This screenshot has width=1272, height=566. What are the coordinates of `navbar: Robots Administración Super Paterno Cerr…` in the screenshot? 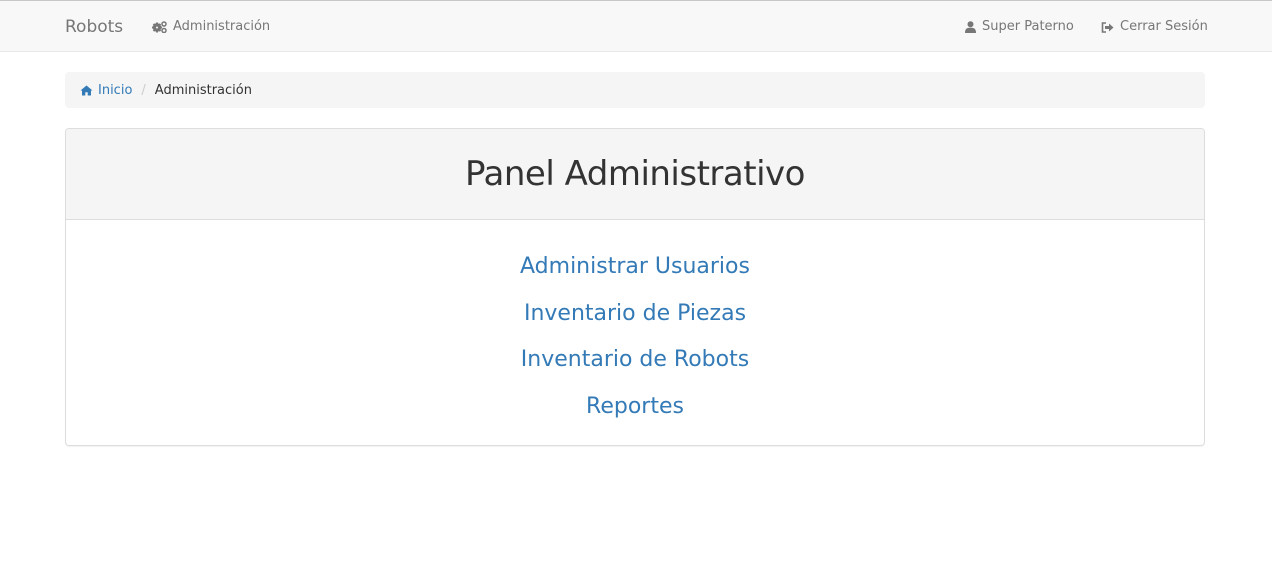 It's located at (636, 26).